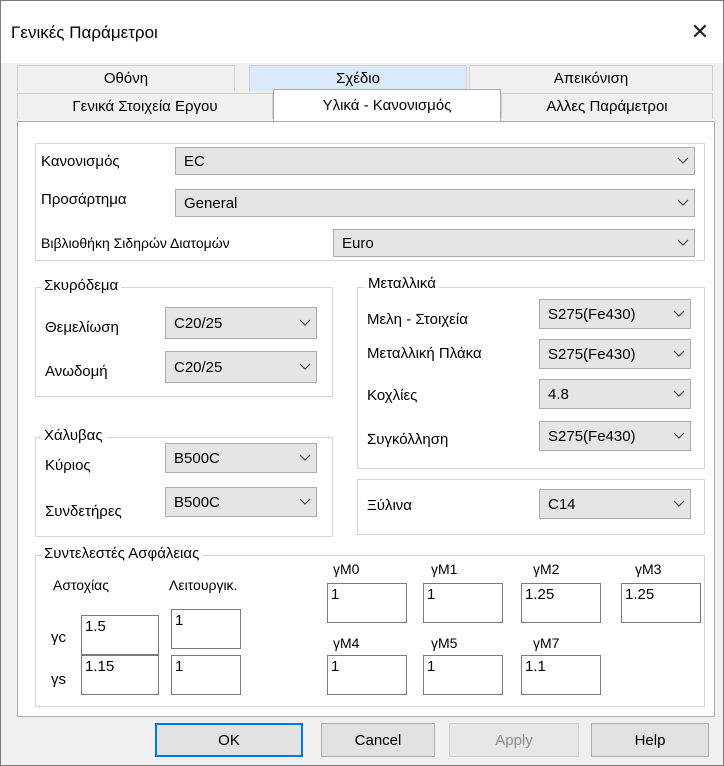  I want to click on title-bar: Γενικές Παράμετροι ✕, so click(362, 32).